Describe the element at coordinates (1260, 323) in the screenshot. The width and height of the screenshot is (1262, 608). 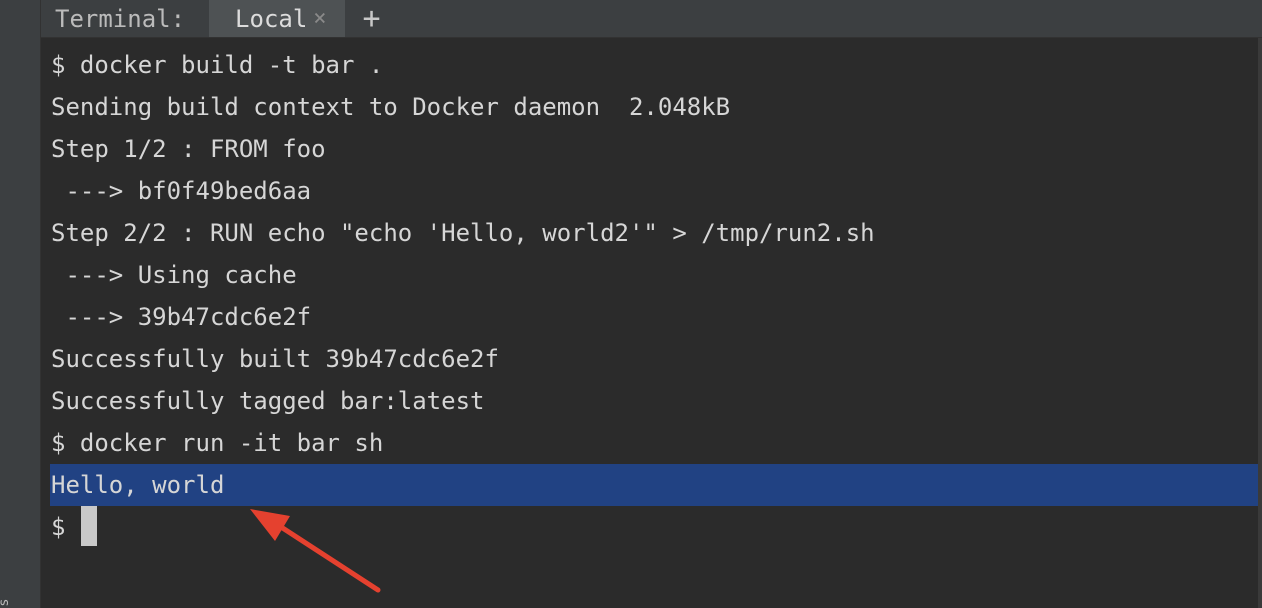
I see `vertical-scrollbar` at that location.